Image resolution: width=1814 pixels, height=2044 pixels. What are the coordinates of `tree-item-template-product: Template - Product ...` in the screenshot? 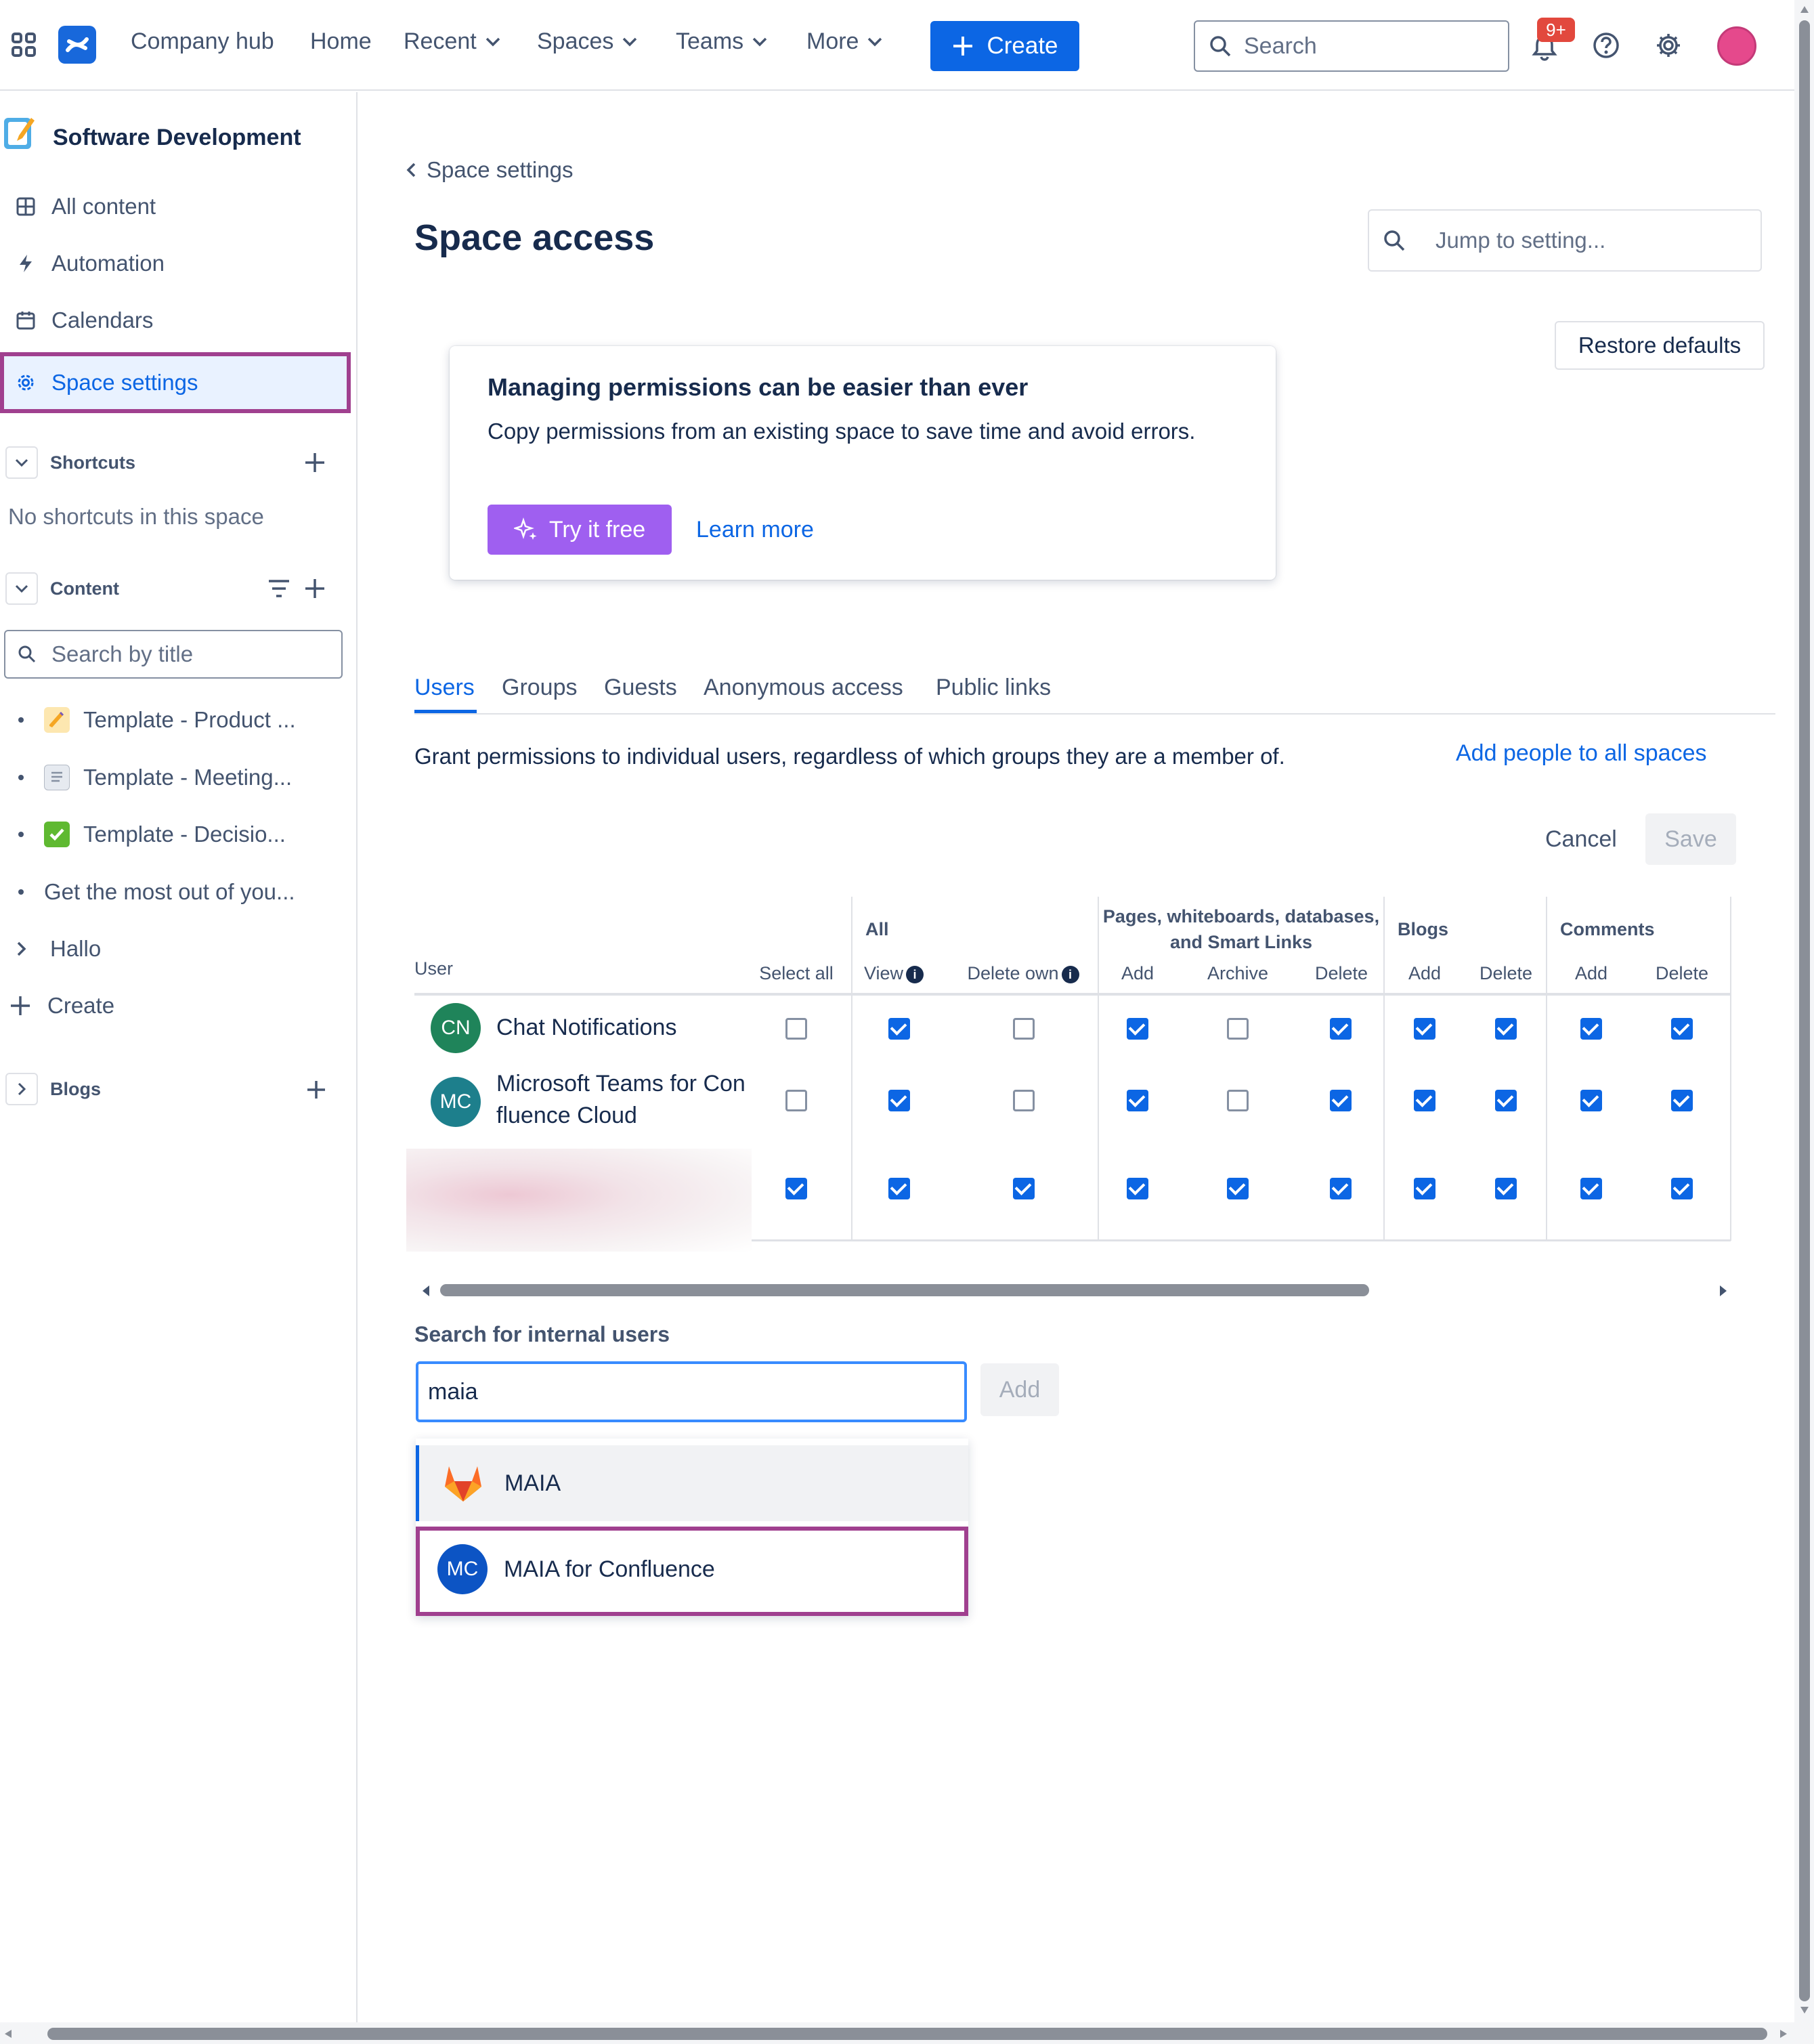 It's located at (176, 720).